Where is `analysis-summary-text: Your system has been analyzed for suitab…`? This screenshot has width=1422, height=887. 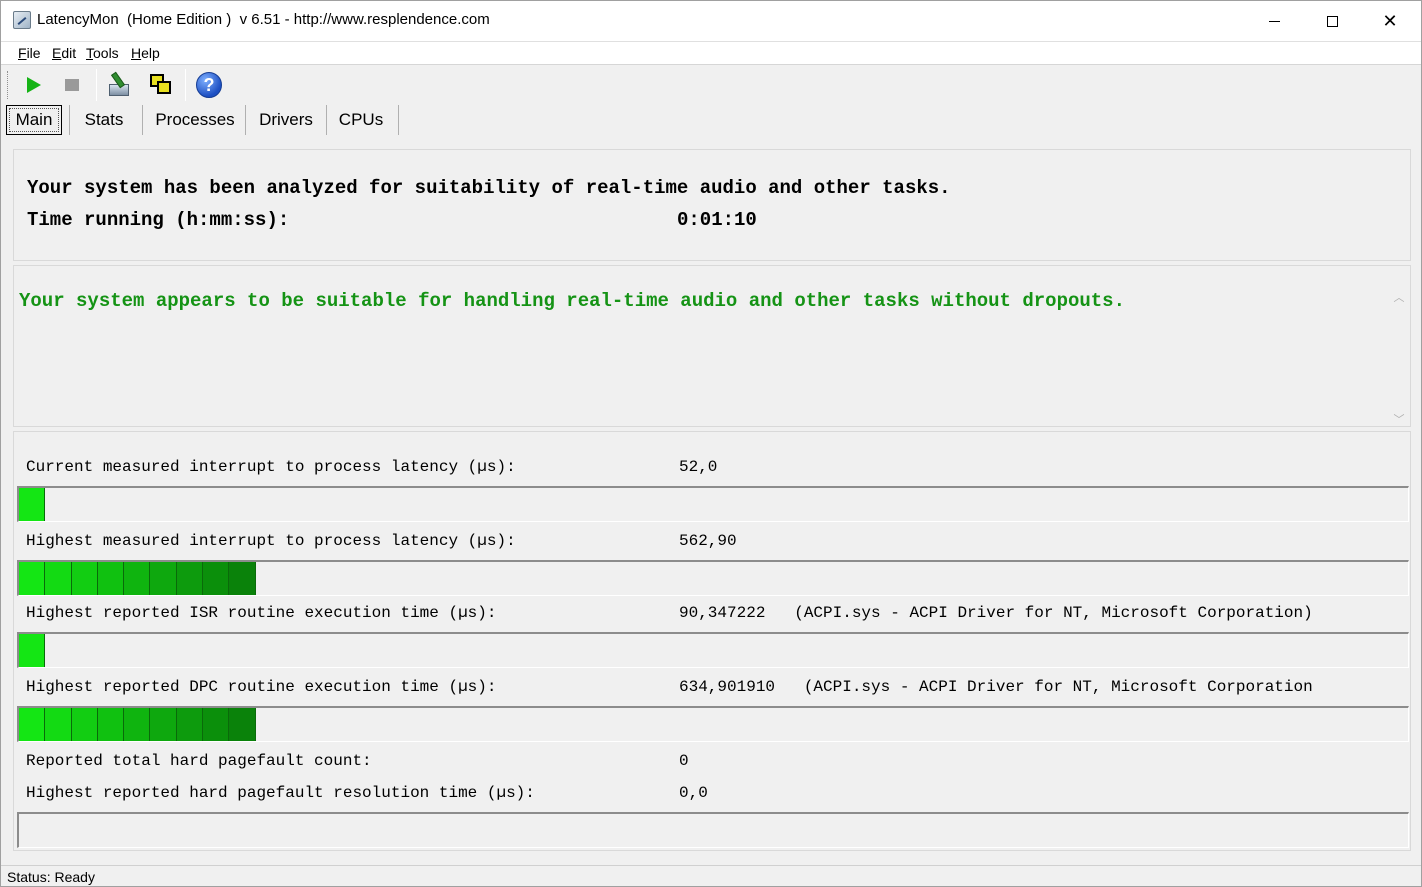
analysis-summary-text: Your system has been analyzed for suitab… is located at coordinates (489, 188).